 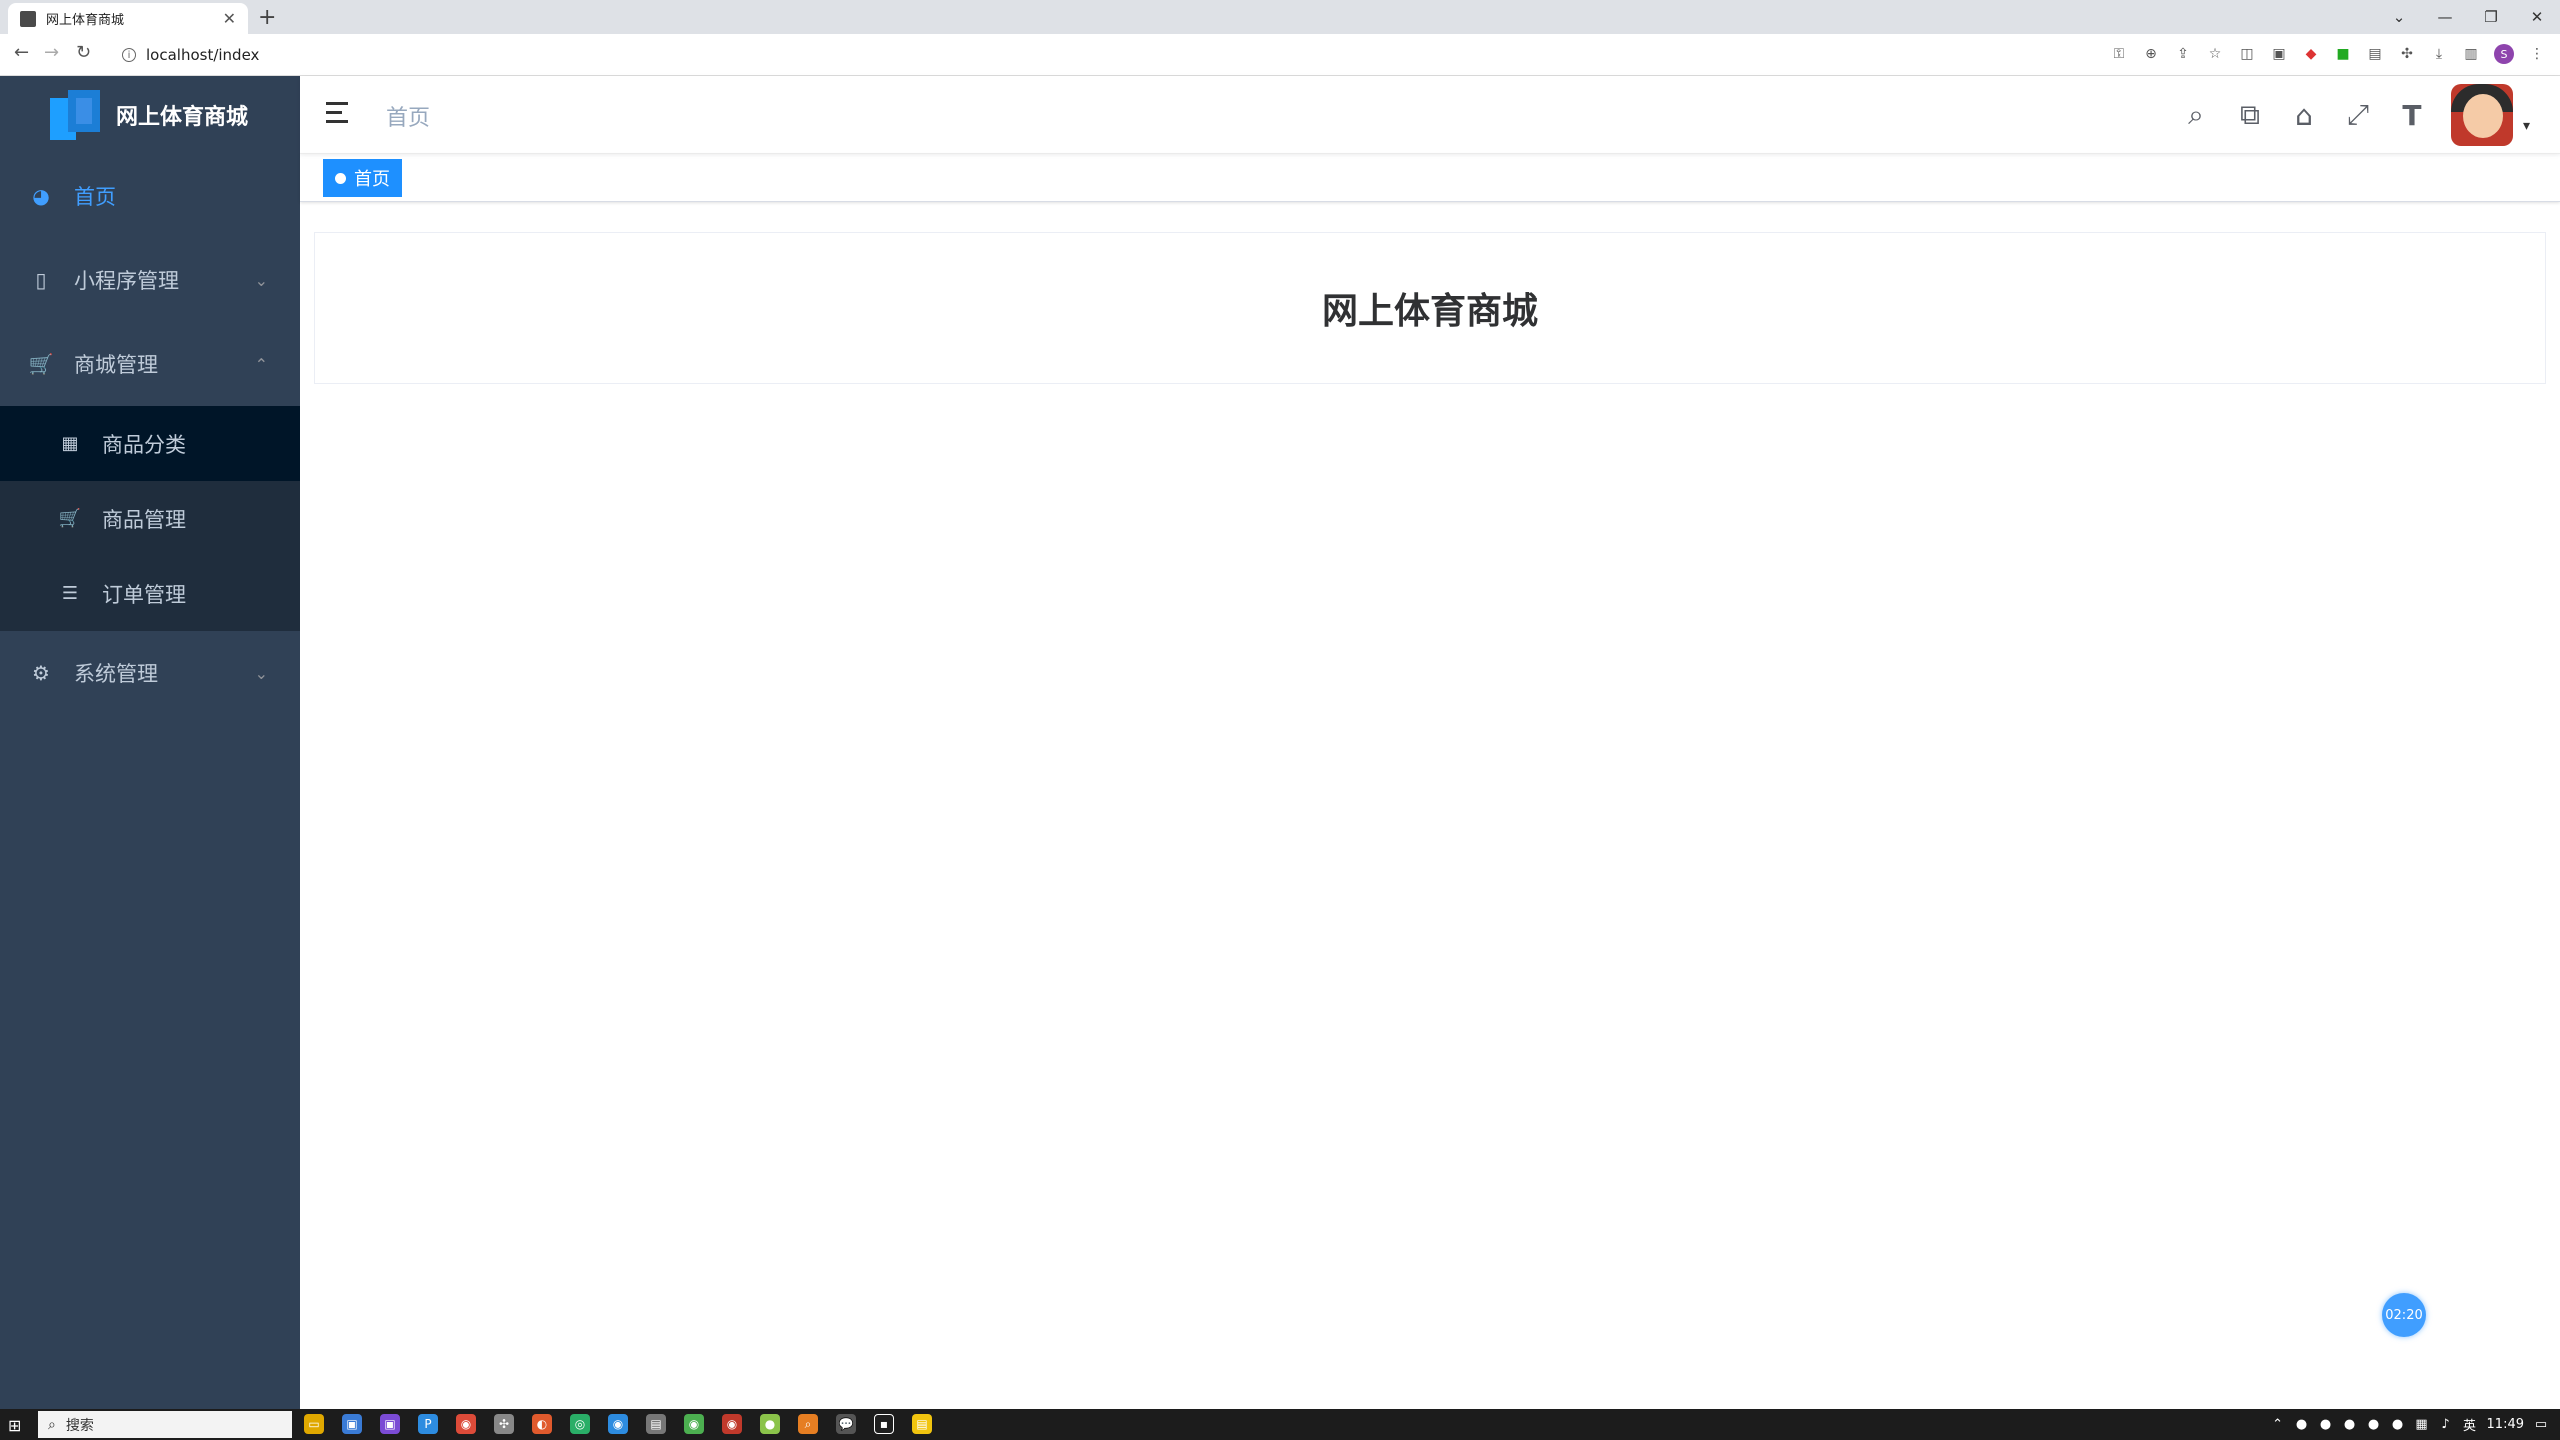 What do you see at coordinates (2445, 17) in the screenshot?
I see `minimize-button: —` at bounding box center [2445, 17].